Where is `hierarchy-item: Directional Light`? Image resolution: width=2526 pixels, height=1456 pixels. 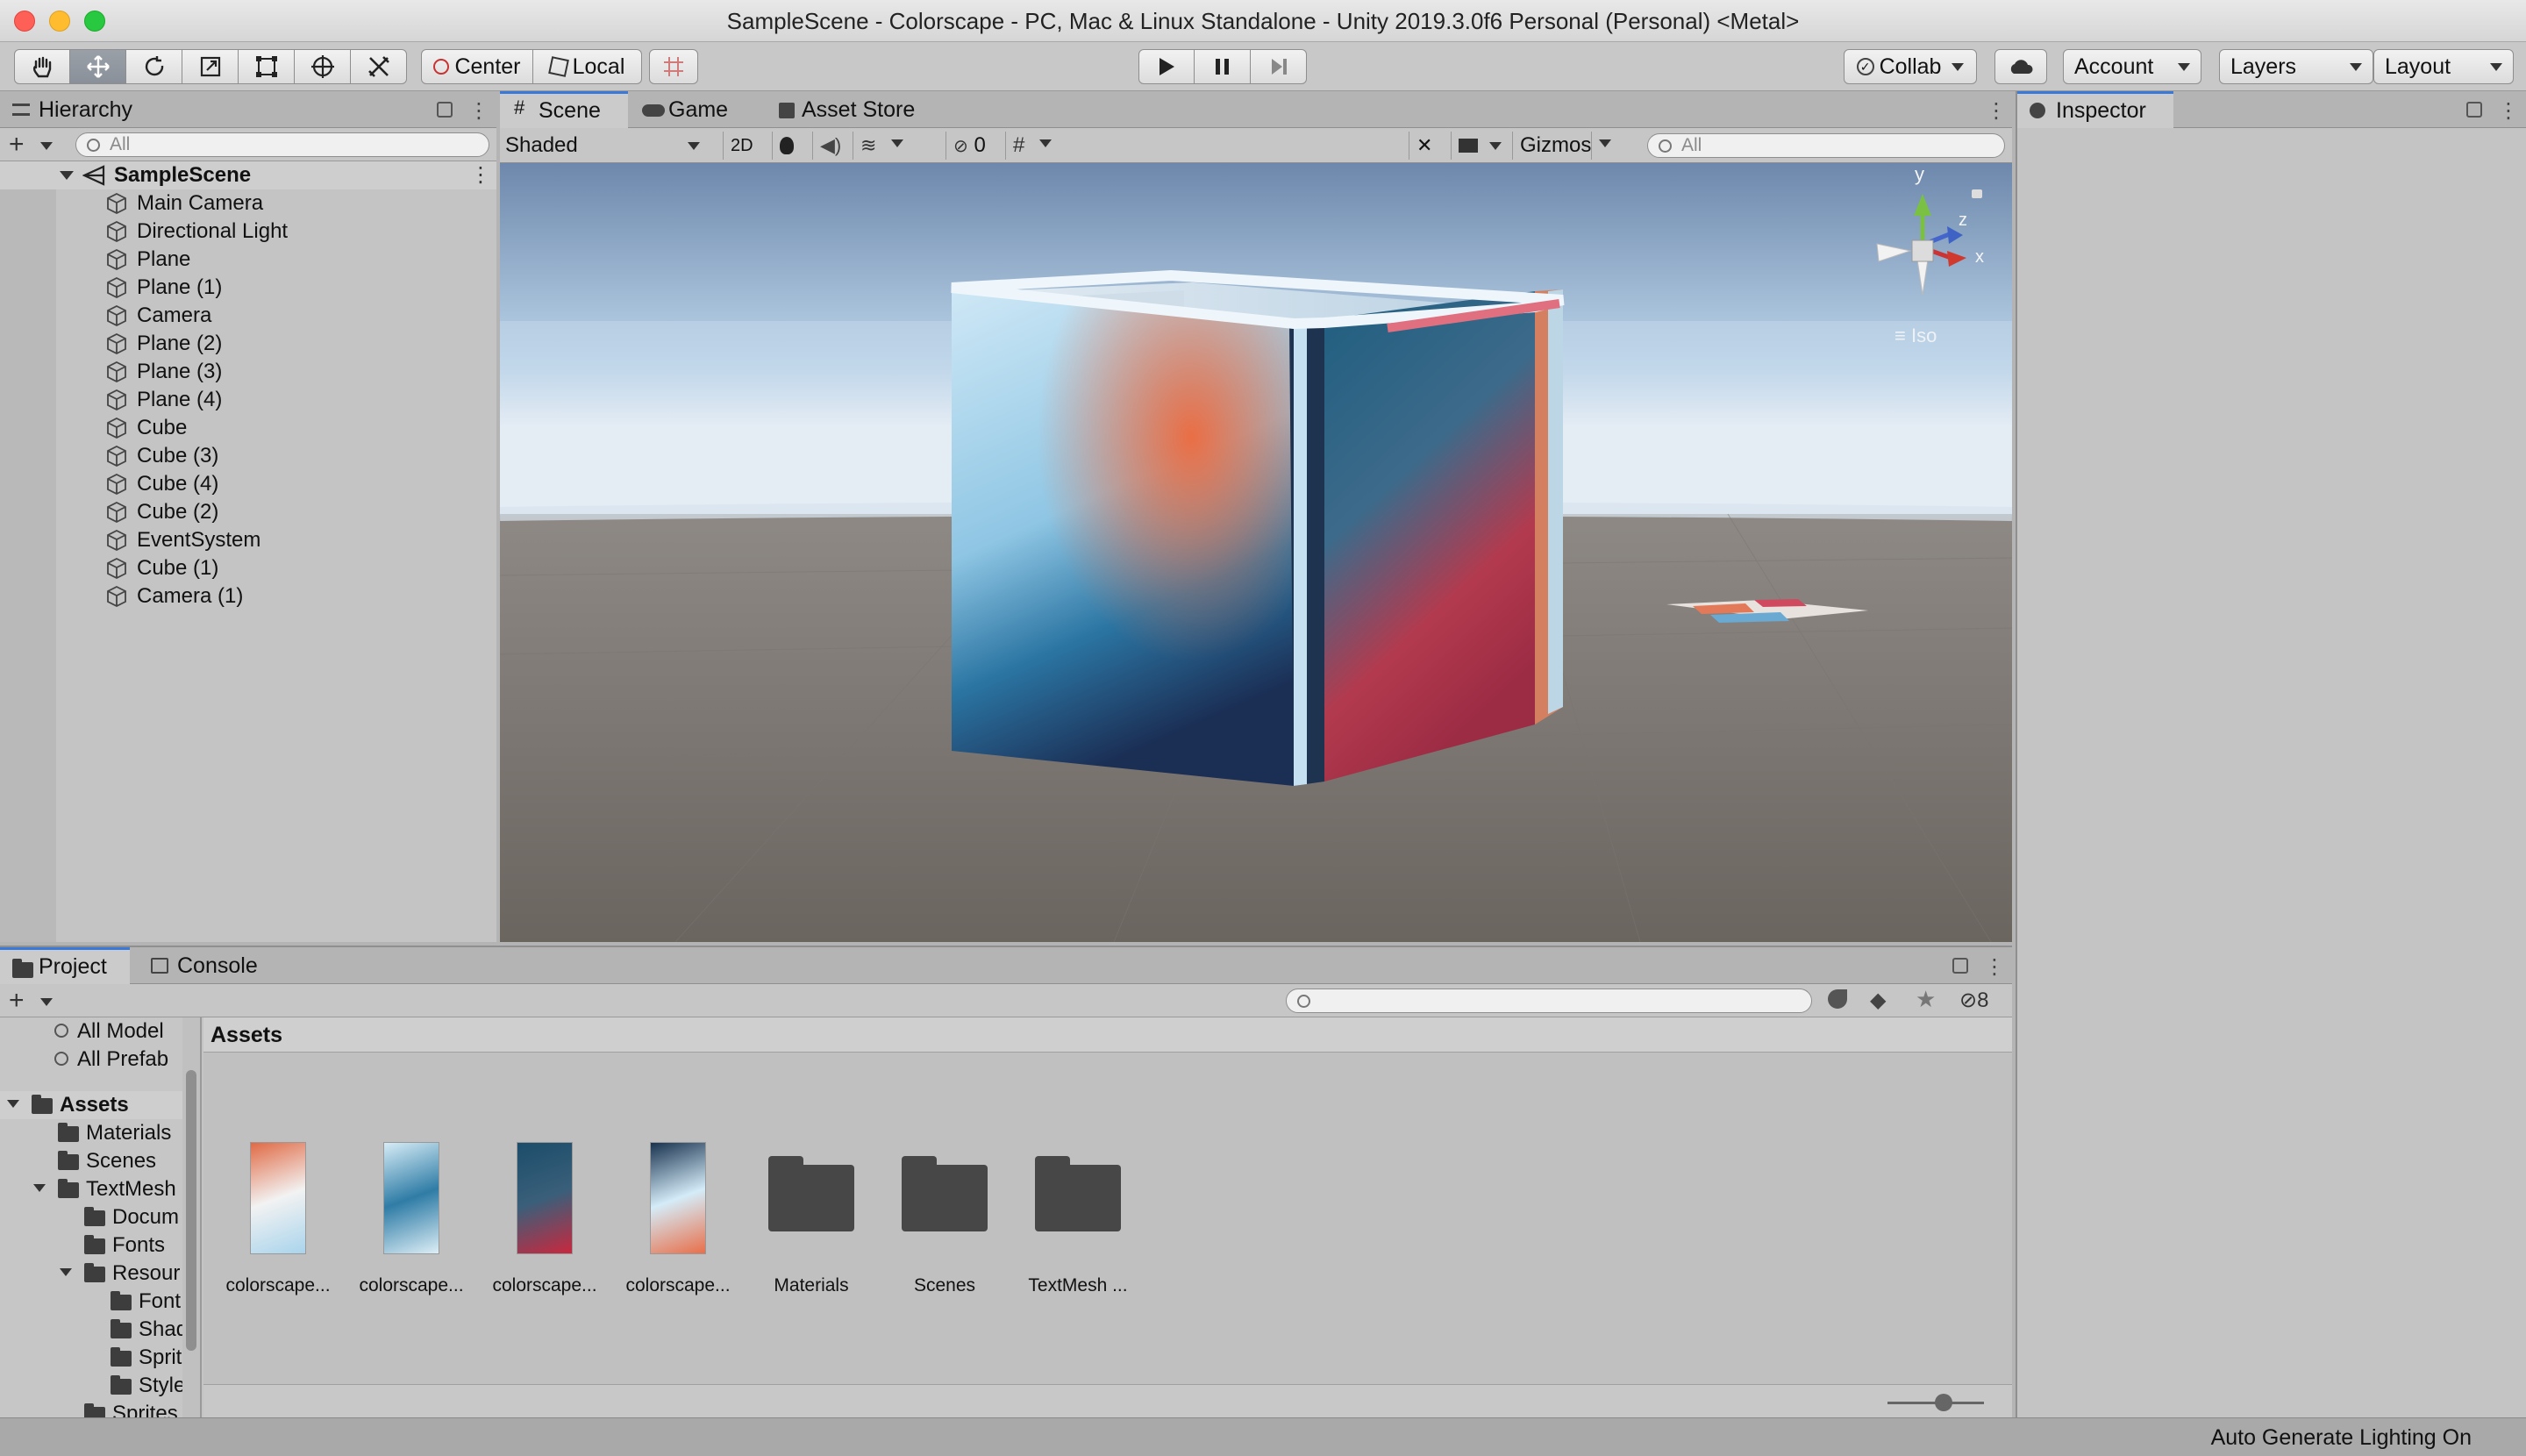
hierarchy-item: Directional Light is located at coordinates (248, 232).